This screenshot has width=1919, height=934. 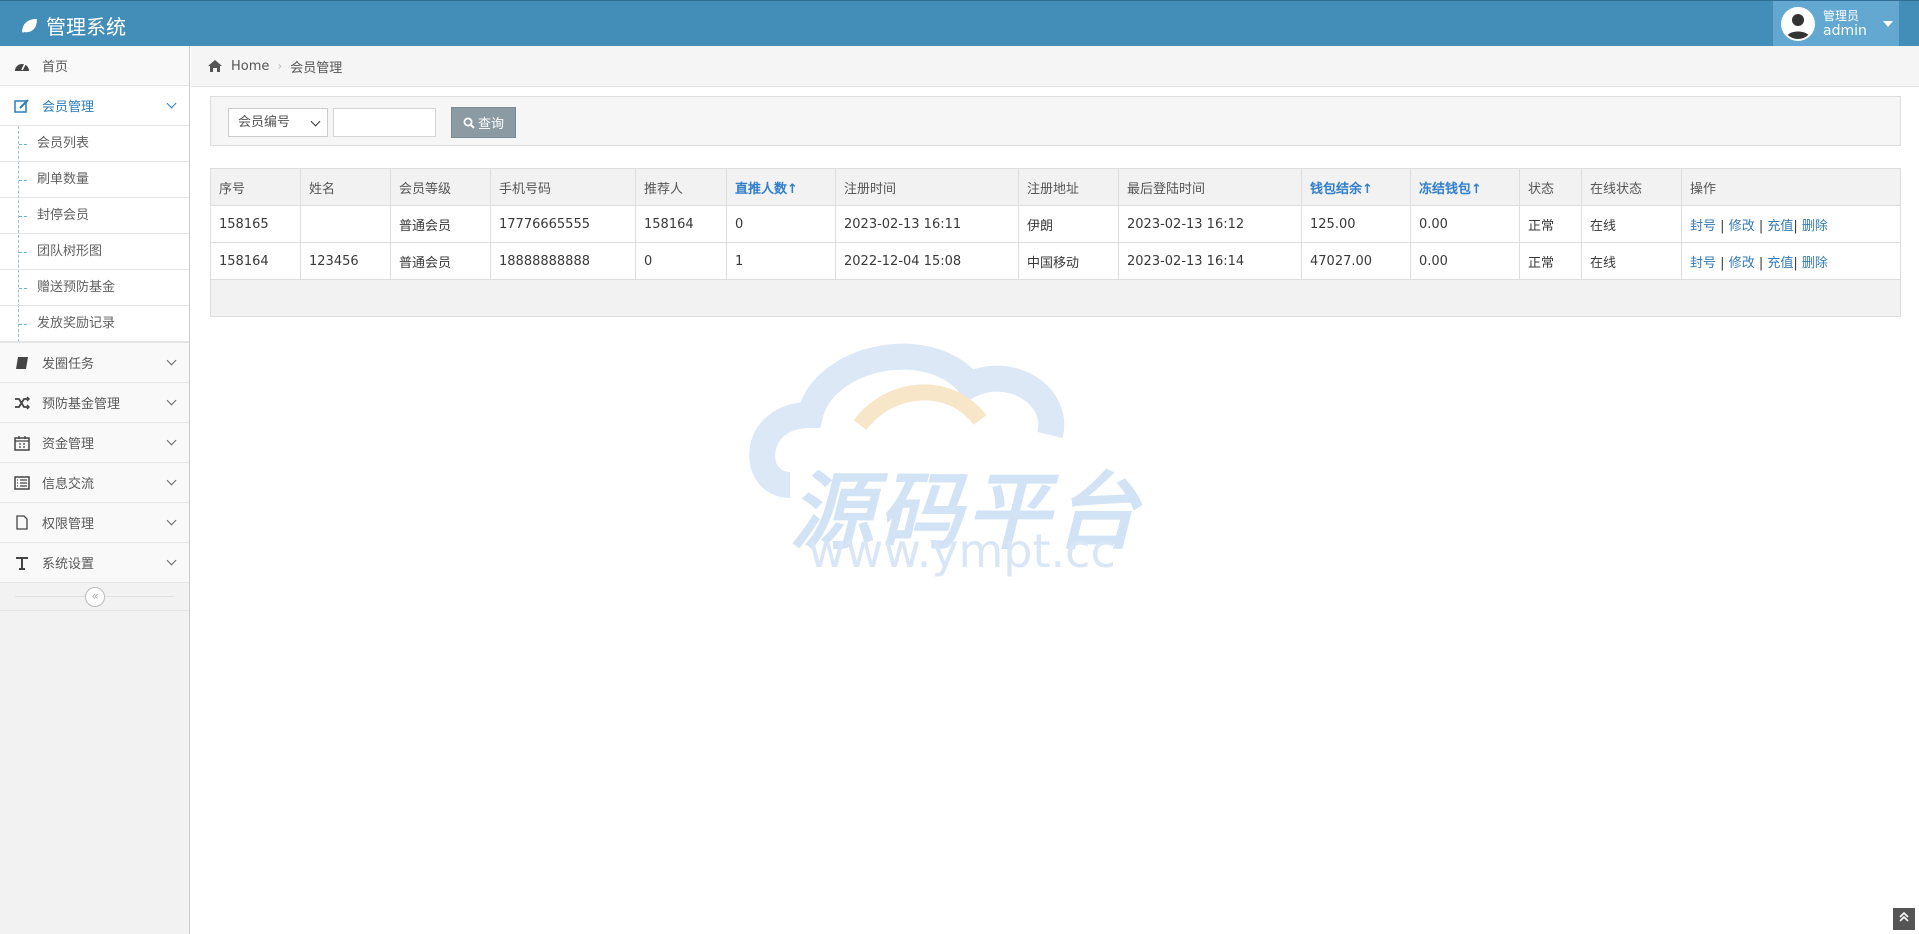 What do you see at coordinates (1356, 261) in the screenshot?
I see `cell-wallet: 47027.00` at bounding box center [1356, 261].